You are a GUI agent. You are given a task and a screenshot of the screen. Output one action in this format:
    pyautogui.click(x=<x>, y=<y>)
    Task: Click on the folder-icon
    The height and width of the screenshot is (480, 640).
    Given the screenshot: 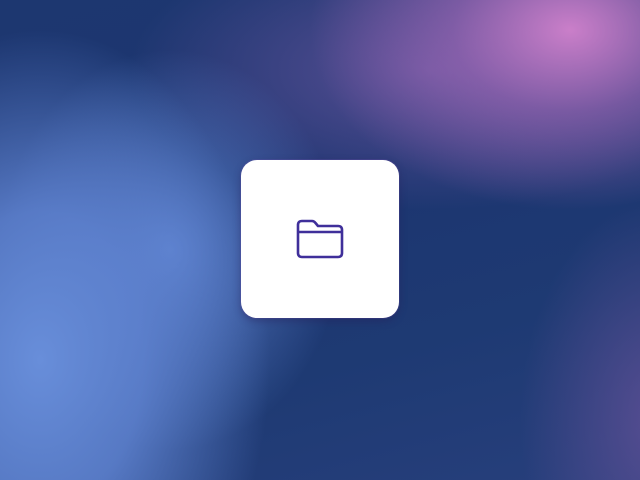 What is the action you would take?
    pyautogui.click(x=320, y=239)
    